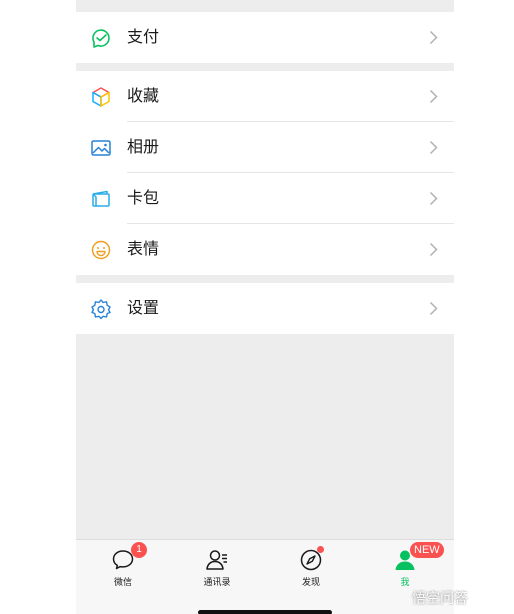  I want to click on menu-row-settings: 设置, so click(265, 308).